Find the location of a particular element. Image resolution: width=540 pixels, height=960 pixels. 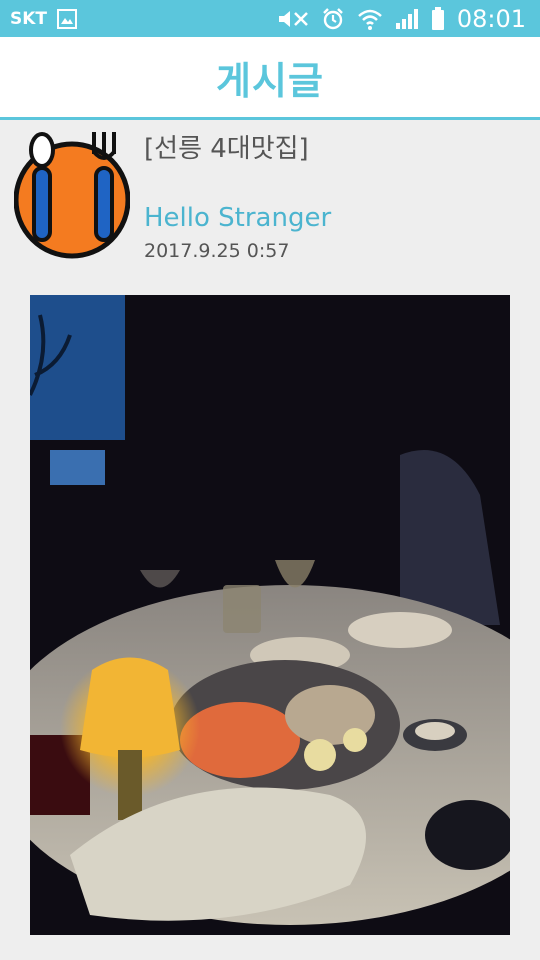

app-bar: 게시글 is located at coordinates (270, 78).